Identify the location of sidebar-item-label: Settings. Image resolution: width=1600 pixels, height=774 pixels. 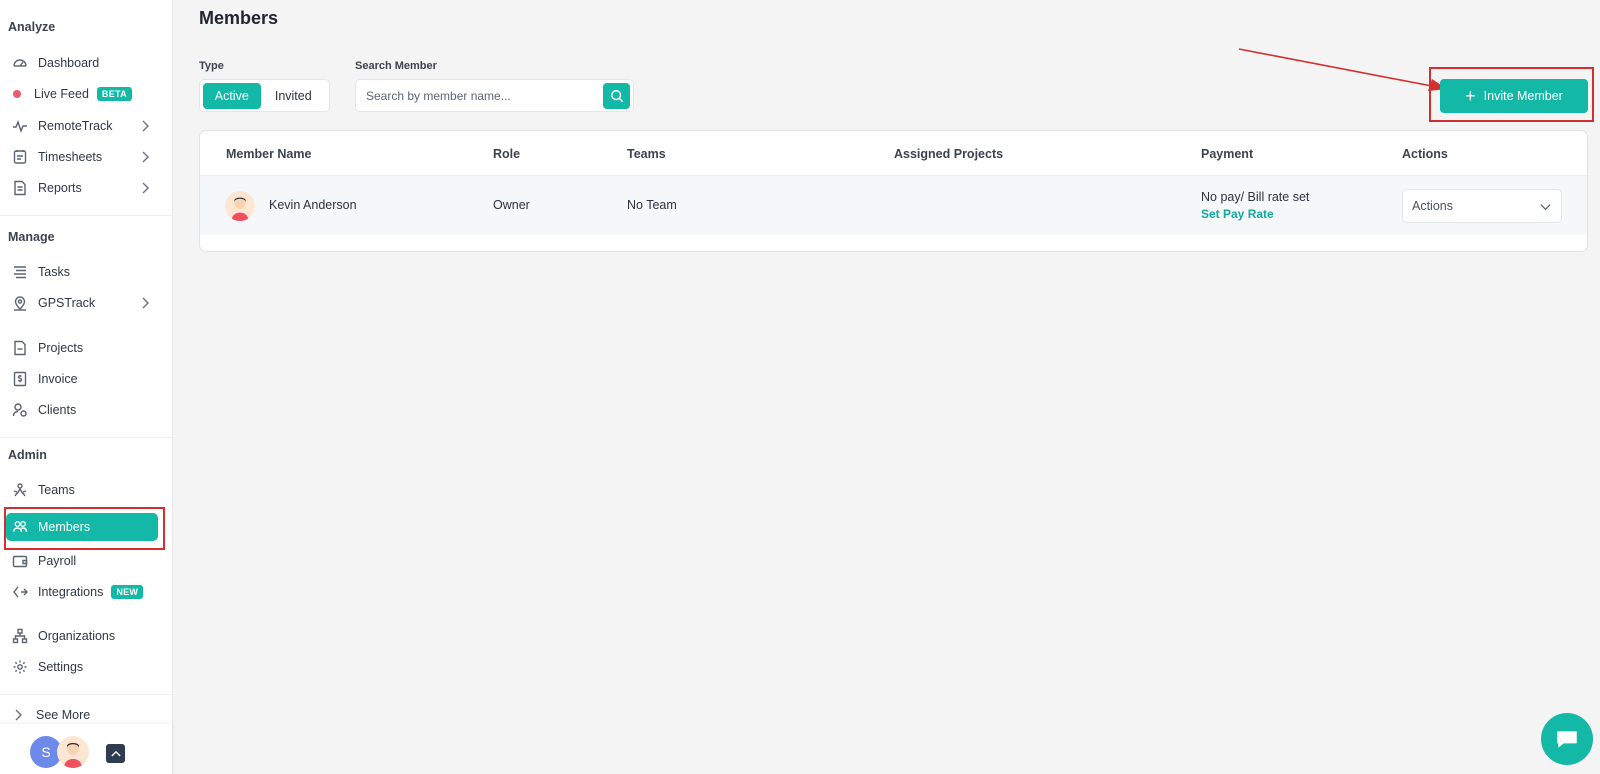
(61, 667).